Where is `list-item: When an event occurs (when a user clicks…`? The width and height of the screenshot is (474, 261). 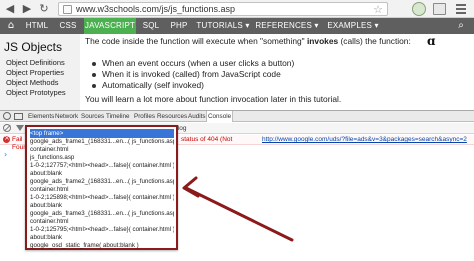 list-item: When an event occurs (when a user clicks… is located at coordinates (193, 63).